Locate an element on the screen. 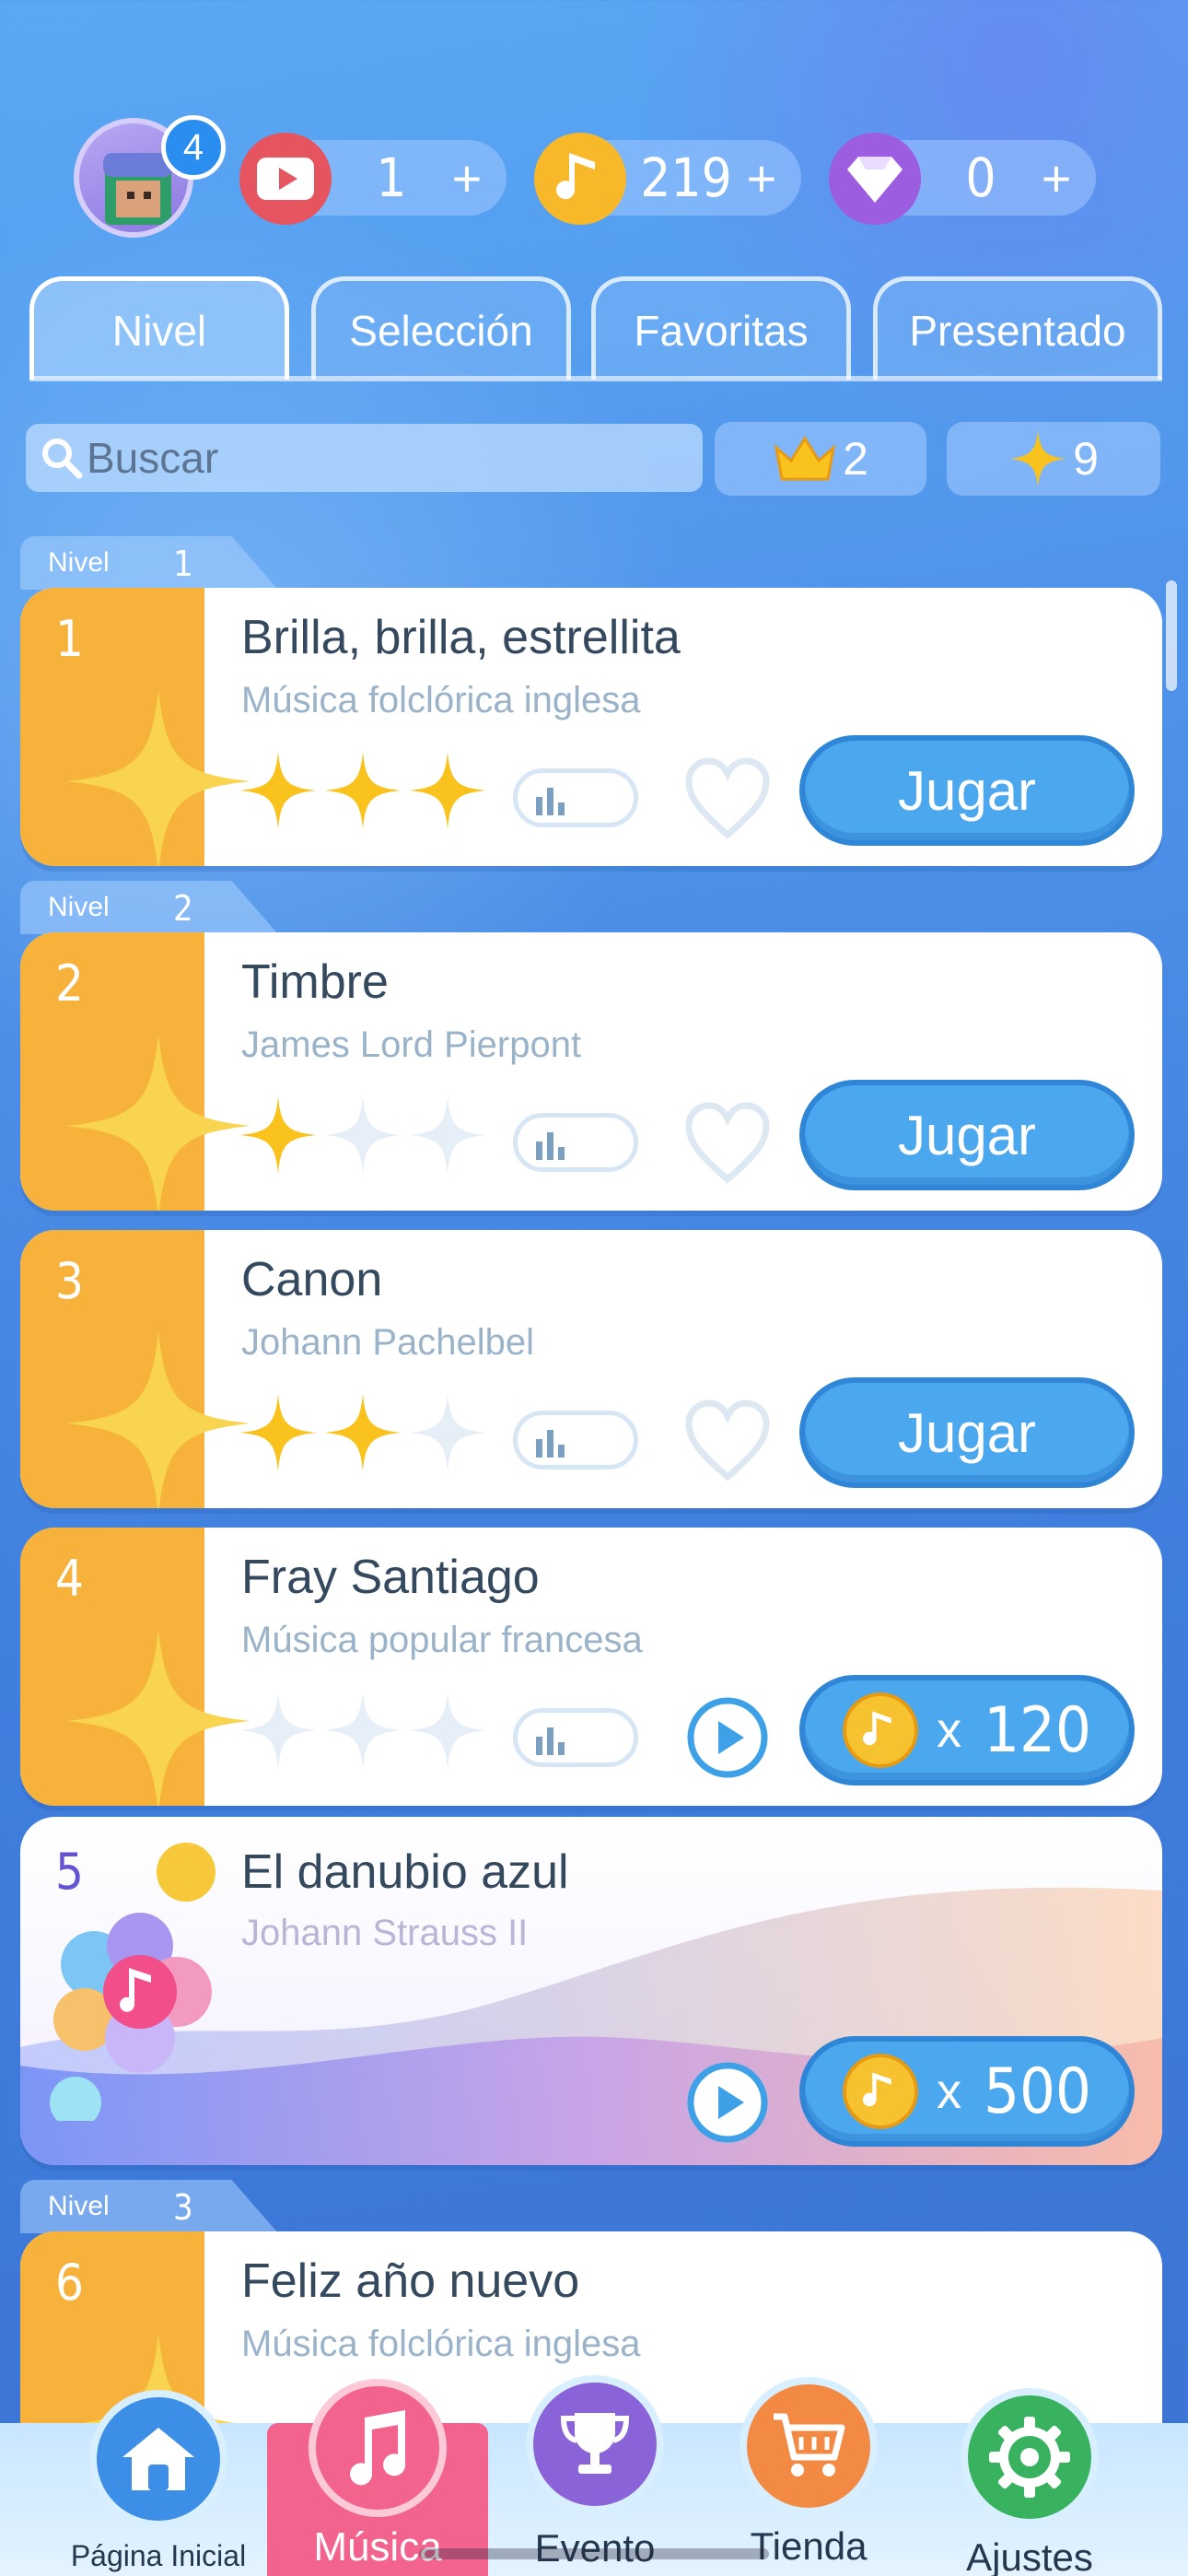 This screenshot has width=1188, height=2576. tickets-add-button: + is located at coordinates (467, 178).